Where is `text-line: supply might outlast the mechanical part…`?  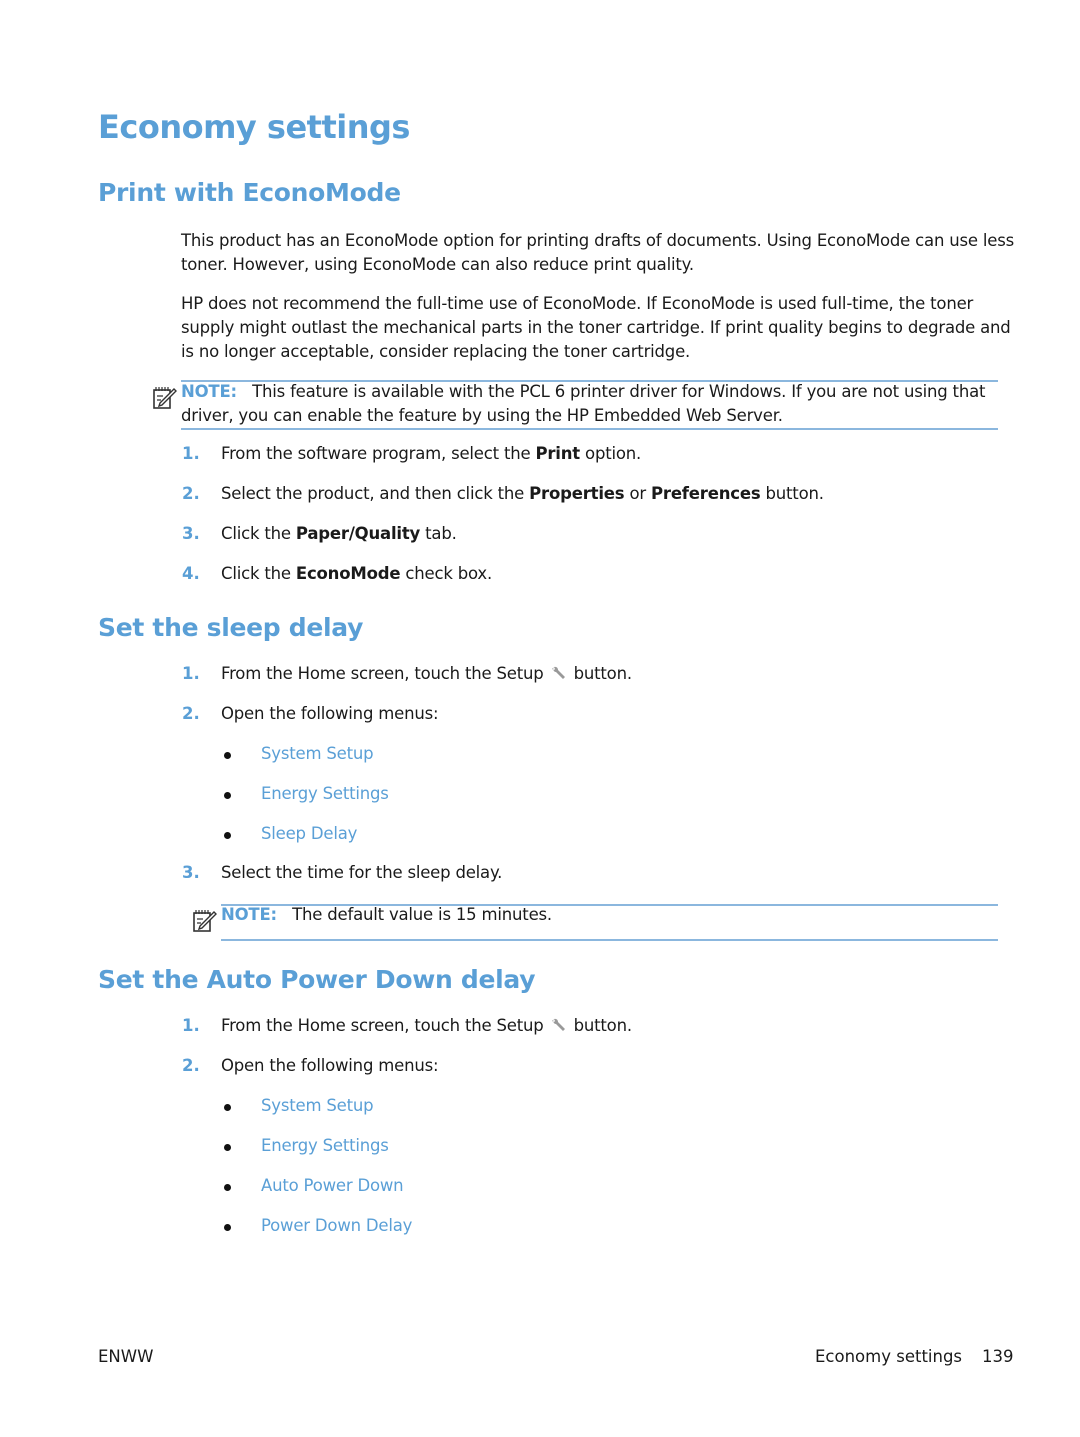 text-line: supply might outlast the mechanical part… is located at coordinates (596, 327).